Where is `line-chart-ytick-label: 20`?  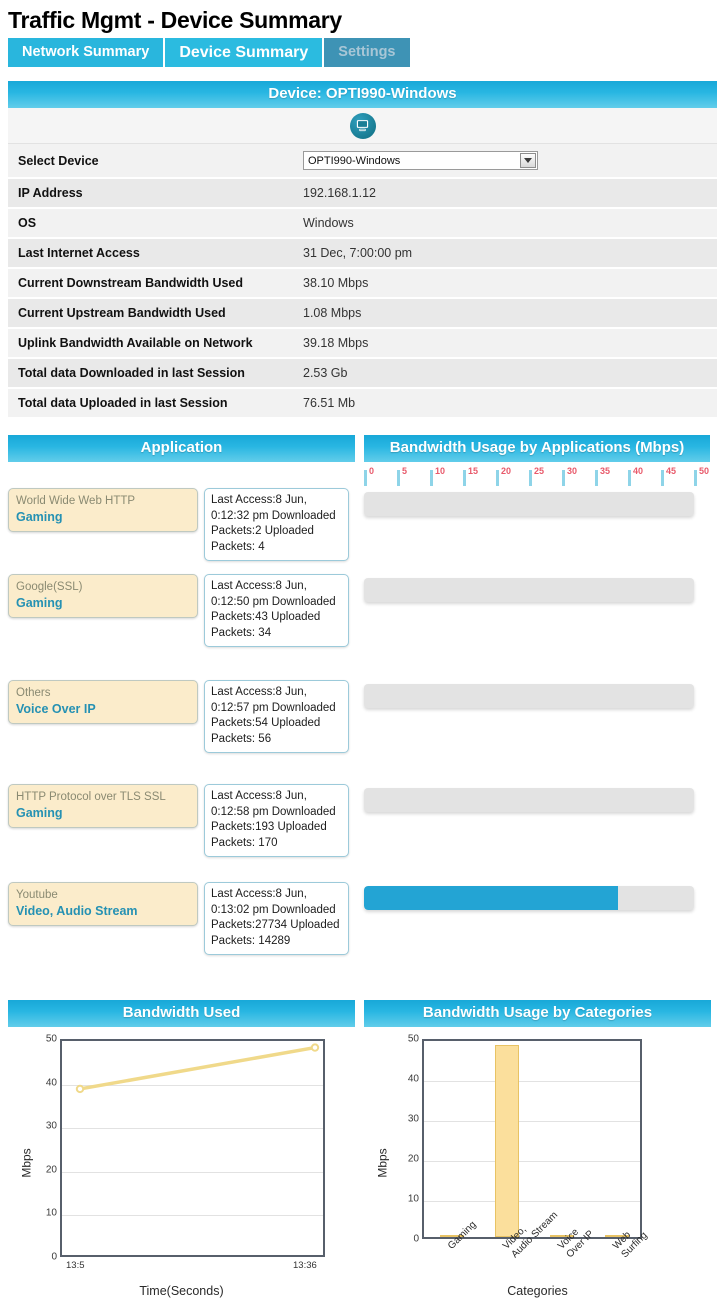 line-chart-ytick-label: 20 is located at coordinates (51, 1170).